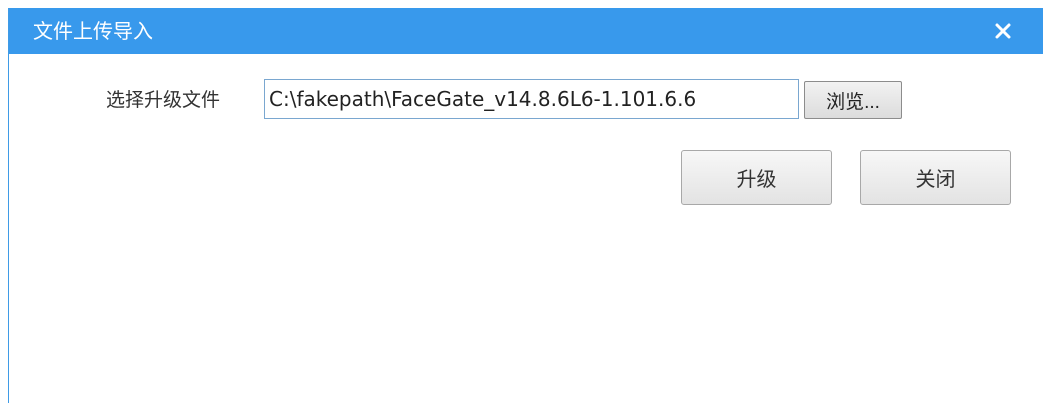  Describe the element at coordinates (1003, 31) in the screenshot. I see `close-icon` at that location.